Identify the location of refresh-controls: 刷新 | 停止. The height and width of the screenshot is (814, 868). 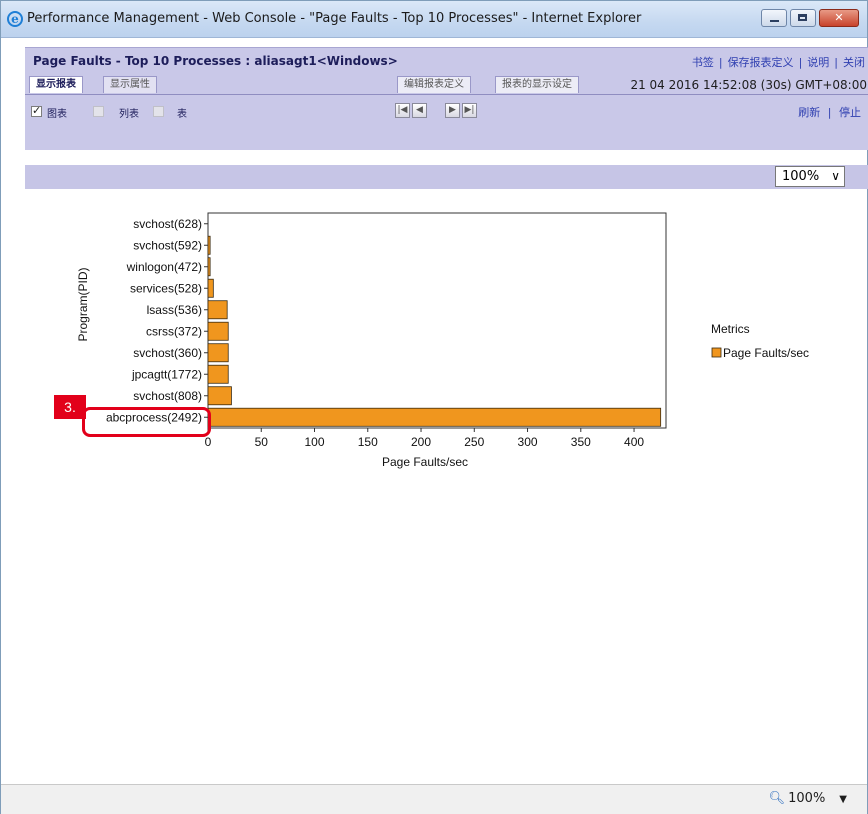
(829, 112).